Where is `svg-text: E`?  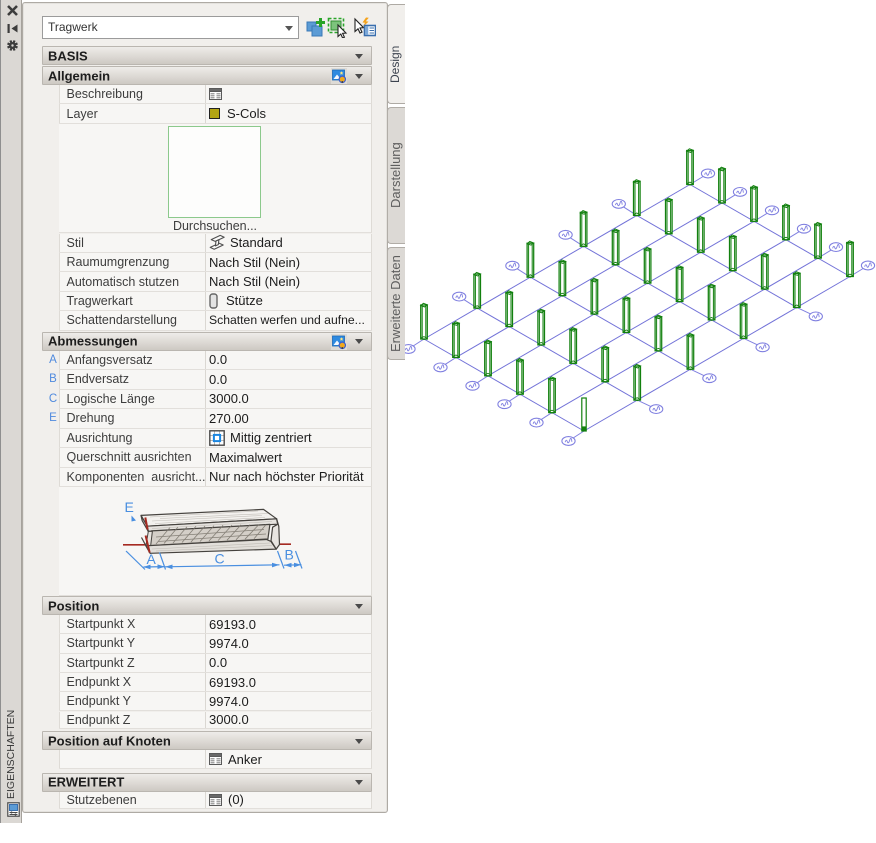 svg-text: E is located at coordinates (129, 507).